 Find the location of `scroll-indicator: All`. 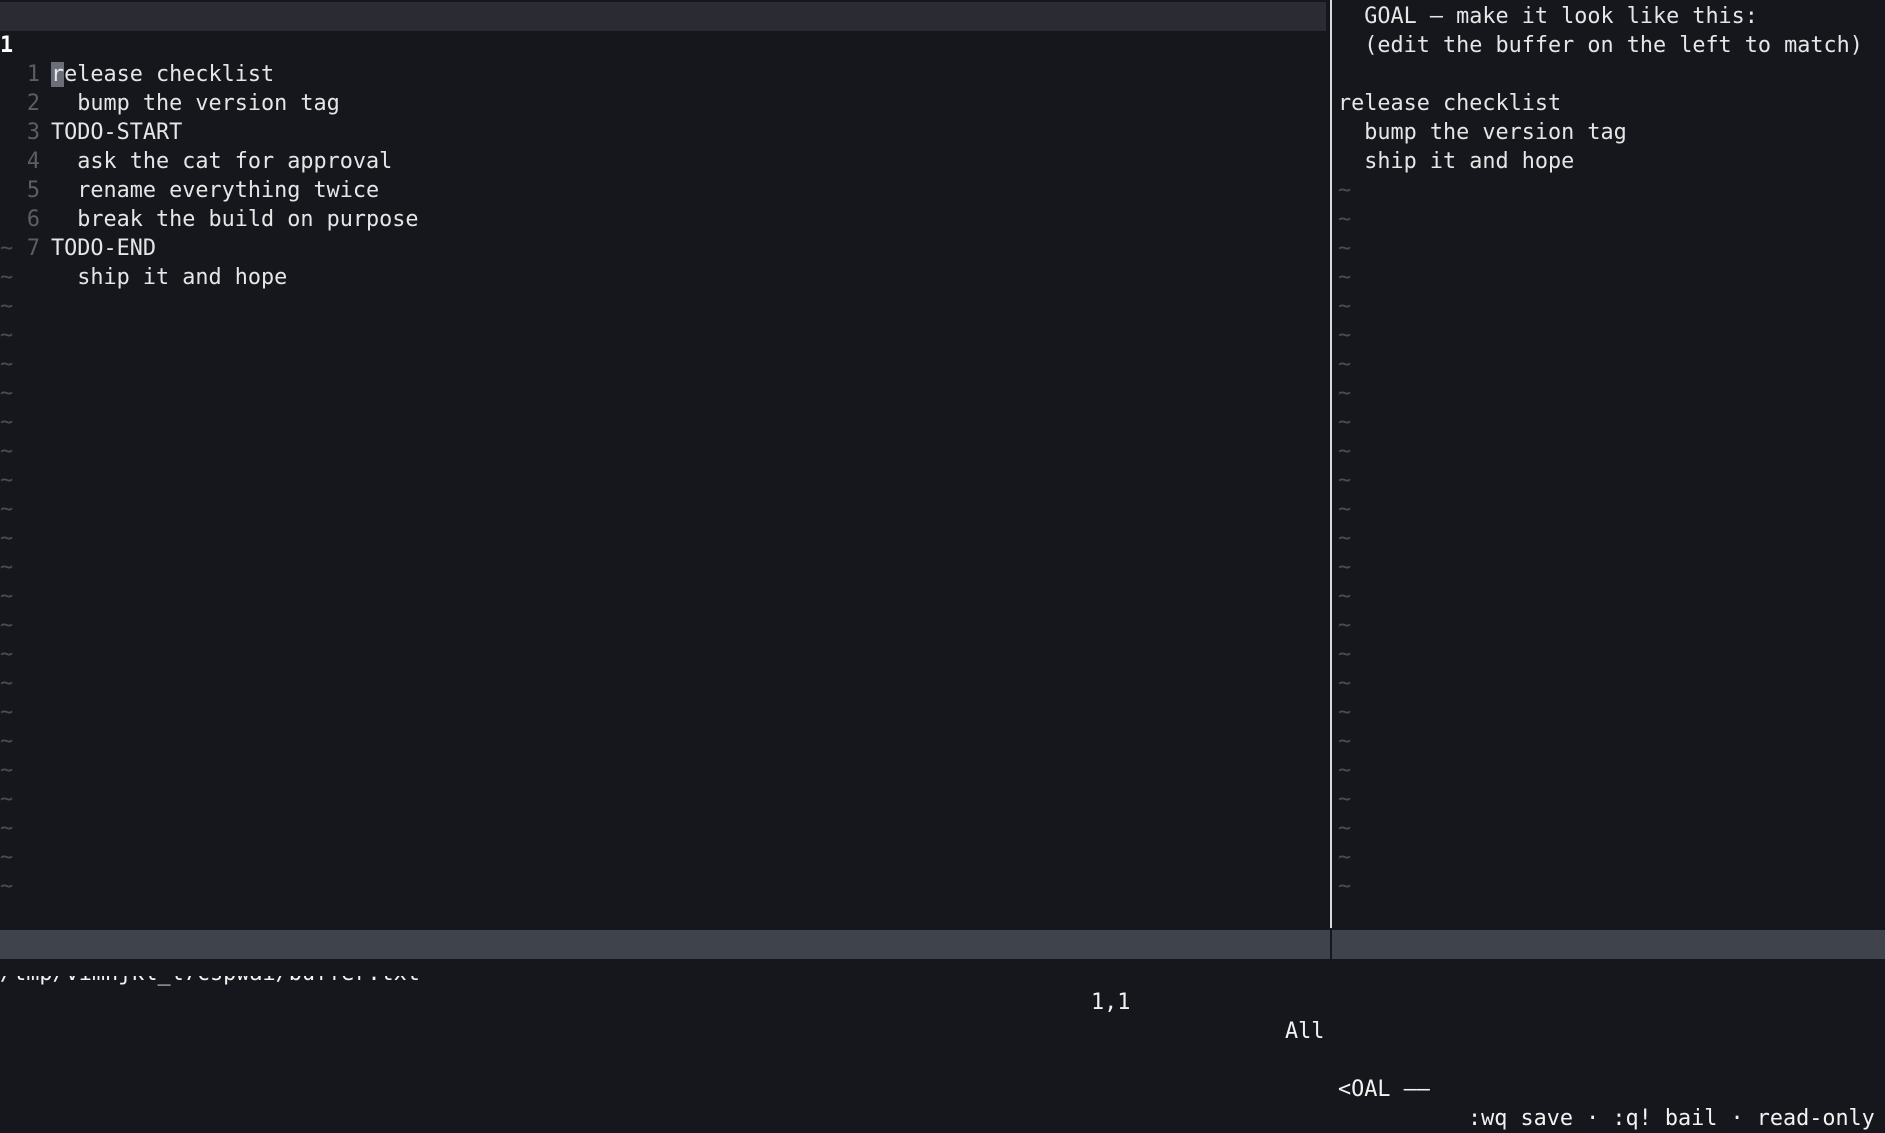

scroll-indicator: All is located at coordinates (1305, 1031).